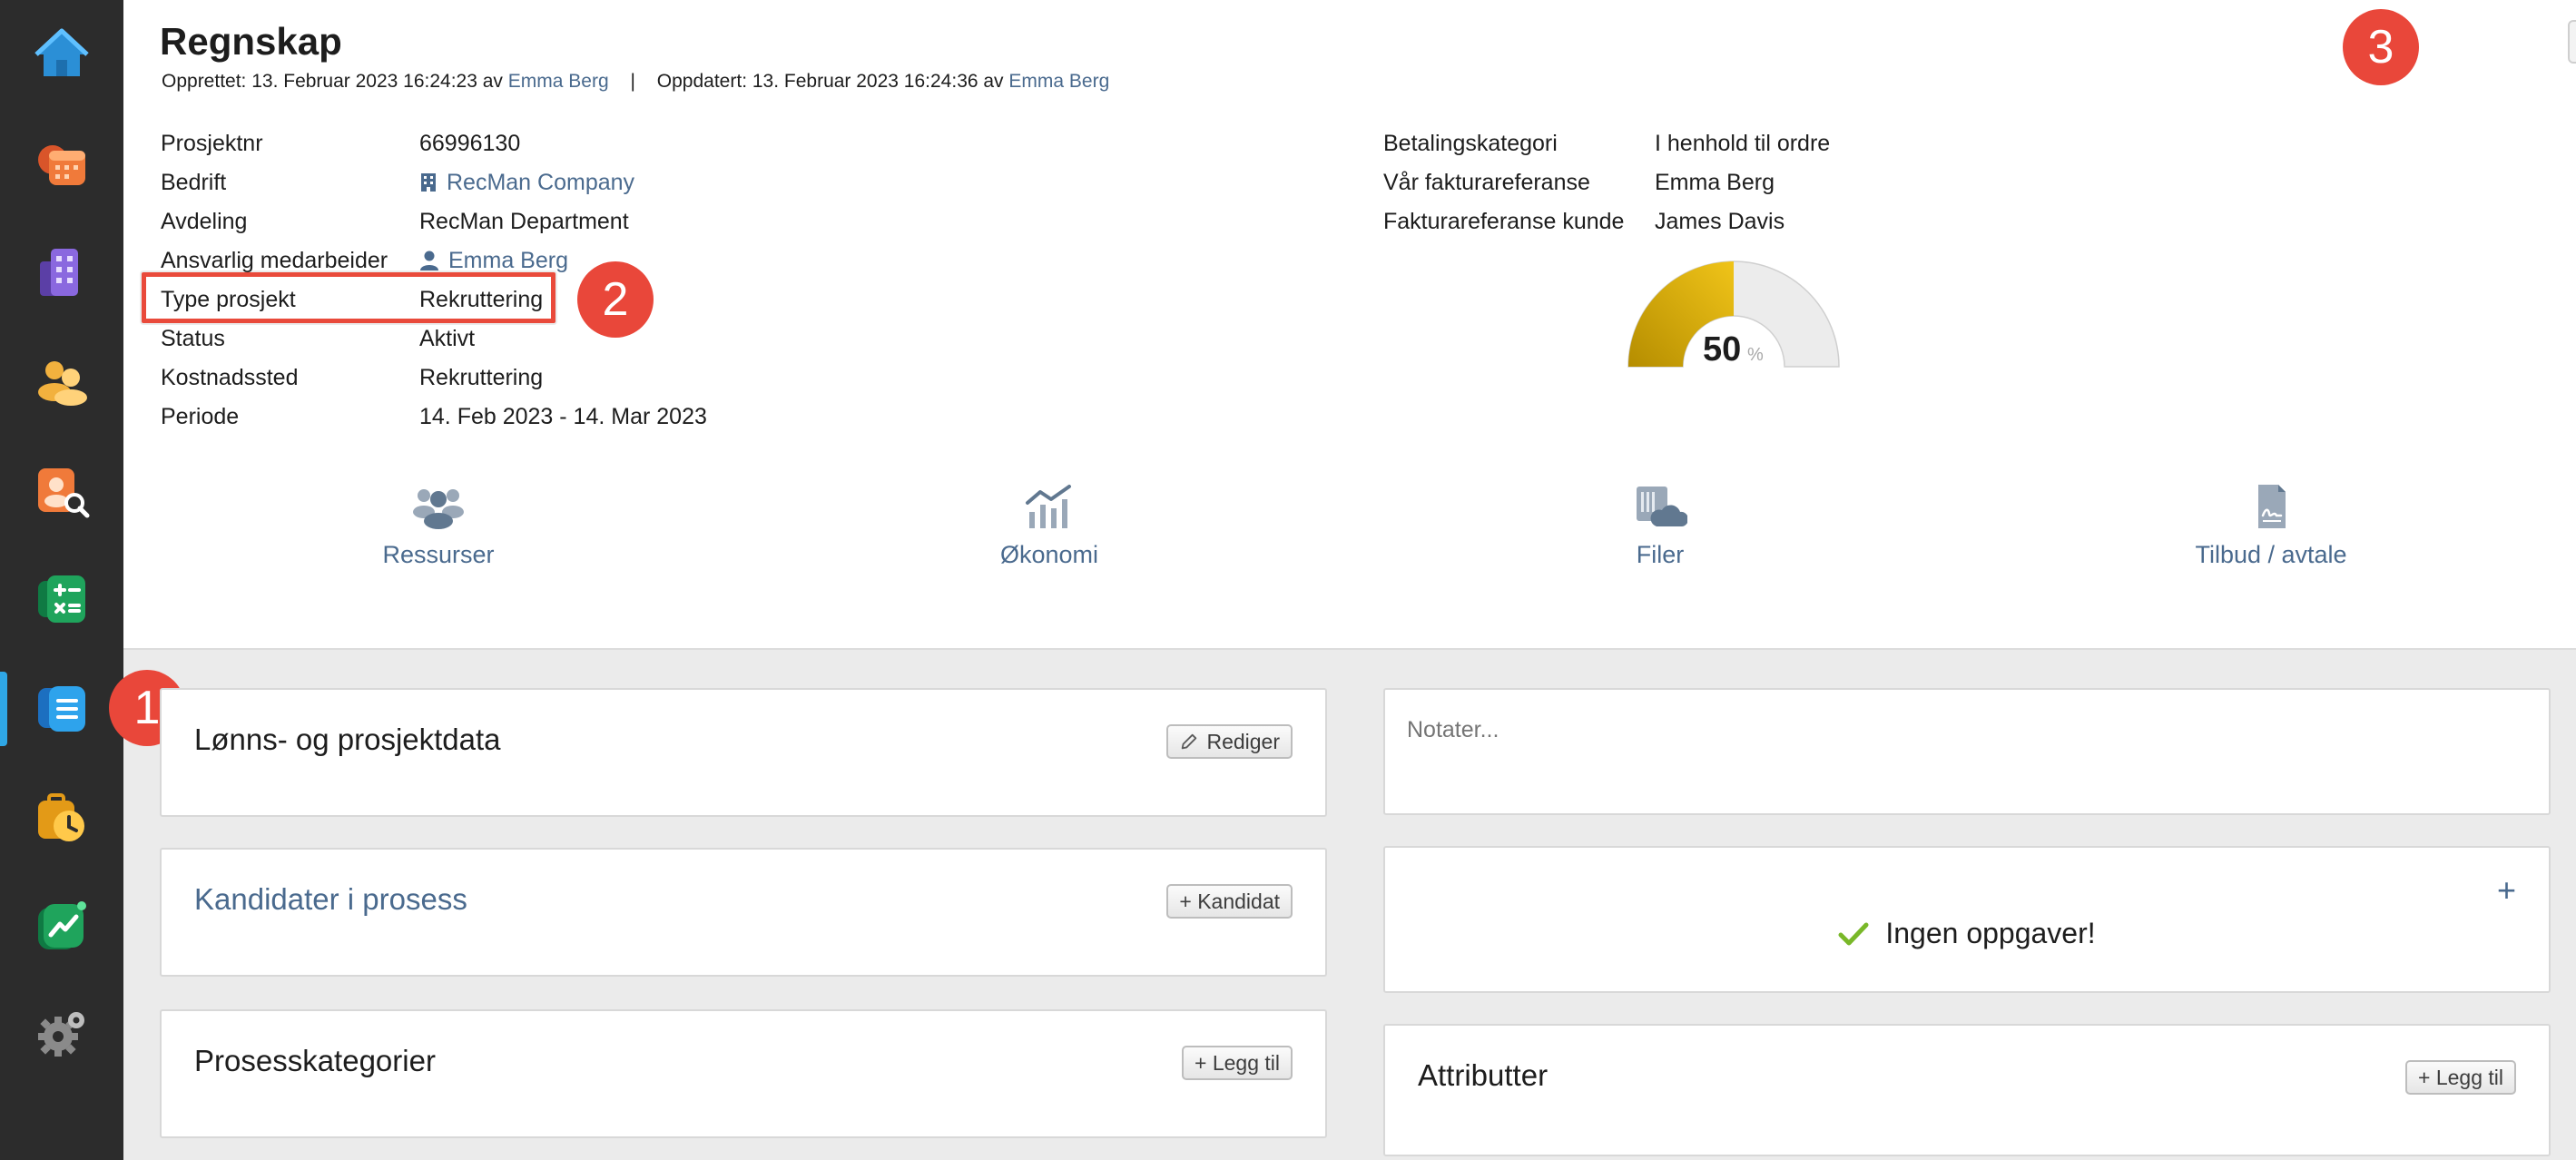  What do you see at coordinates (200, 416) in the screenshot?
I see `detail-label: Periode` at bounding box center [200, 416].